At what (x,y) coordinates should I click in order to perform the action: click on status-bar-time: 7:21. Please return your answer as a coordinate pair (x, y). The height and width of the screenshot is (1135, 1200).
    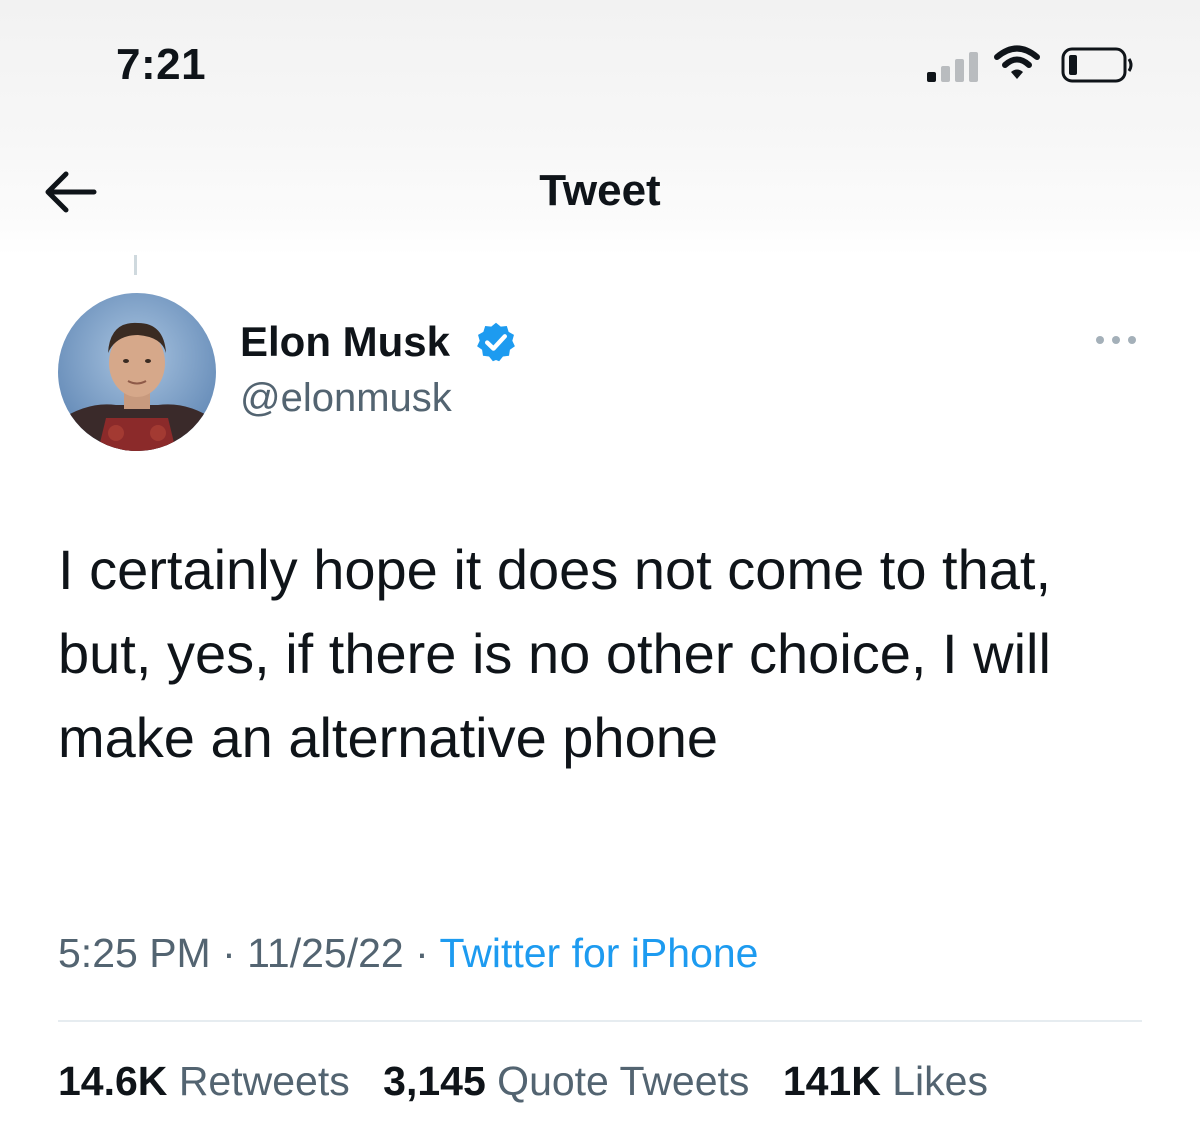
    Looking at the image, I should click on (161, 64).